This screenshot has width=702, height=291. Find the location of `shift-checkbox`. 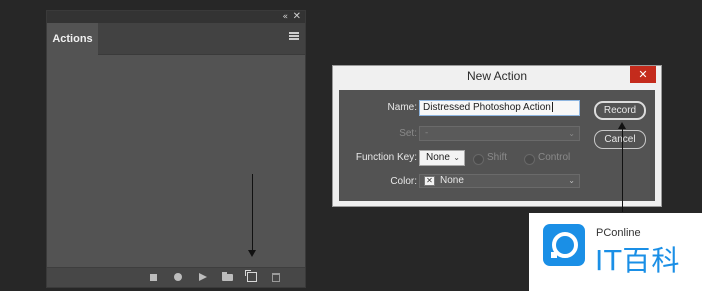

shift-checkbox is located at coordinates (478, 159).